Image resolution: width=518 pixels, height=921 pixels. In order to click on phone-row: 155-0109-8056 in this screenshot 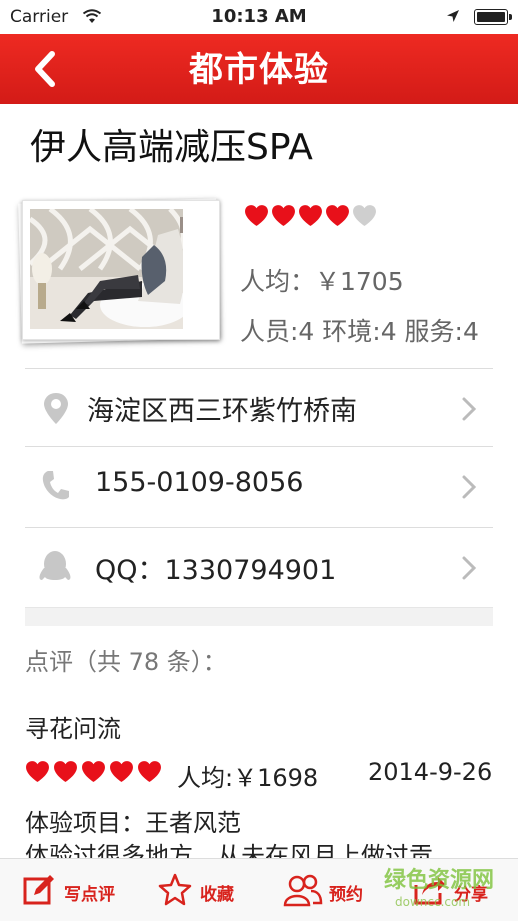, I will do `click(259, 485)`.